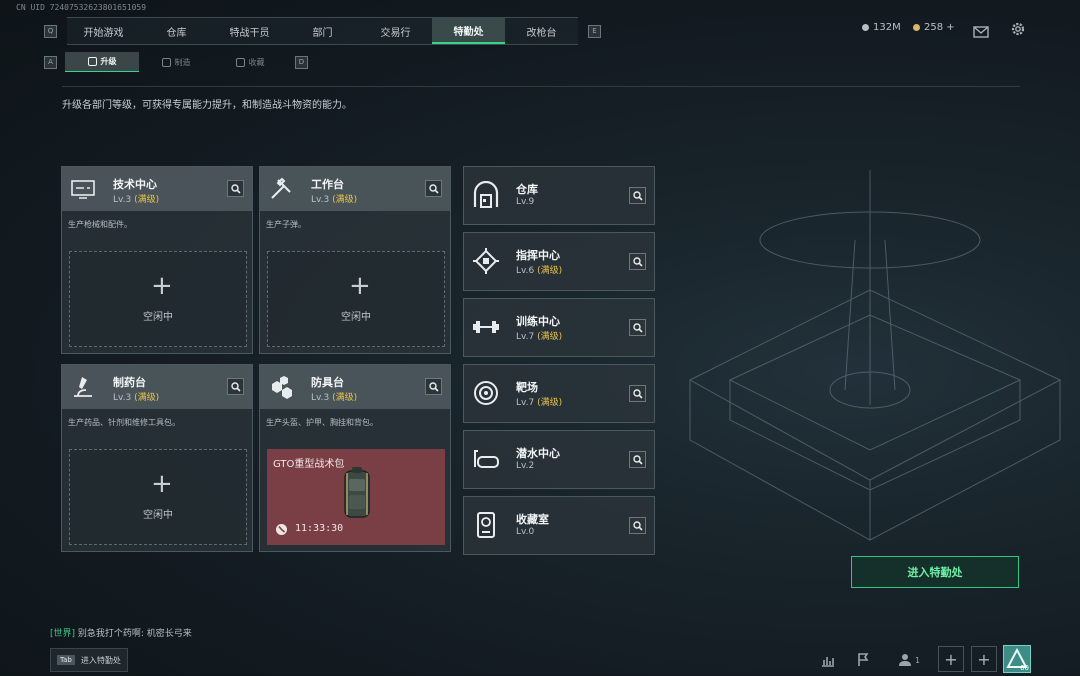 The height and width of the screenshot is (676, 1080). I want to click on avatar-level: 60, so click(1024, 668).